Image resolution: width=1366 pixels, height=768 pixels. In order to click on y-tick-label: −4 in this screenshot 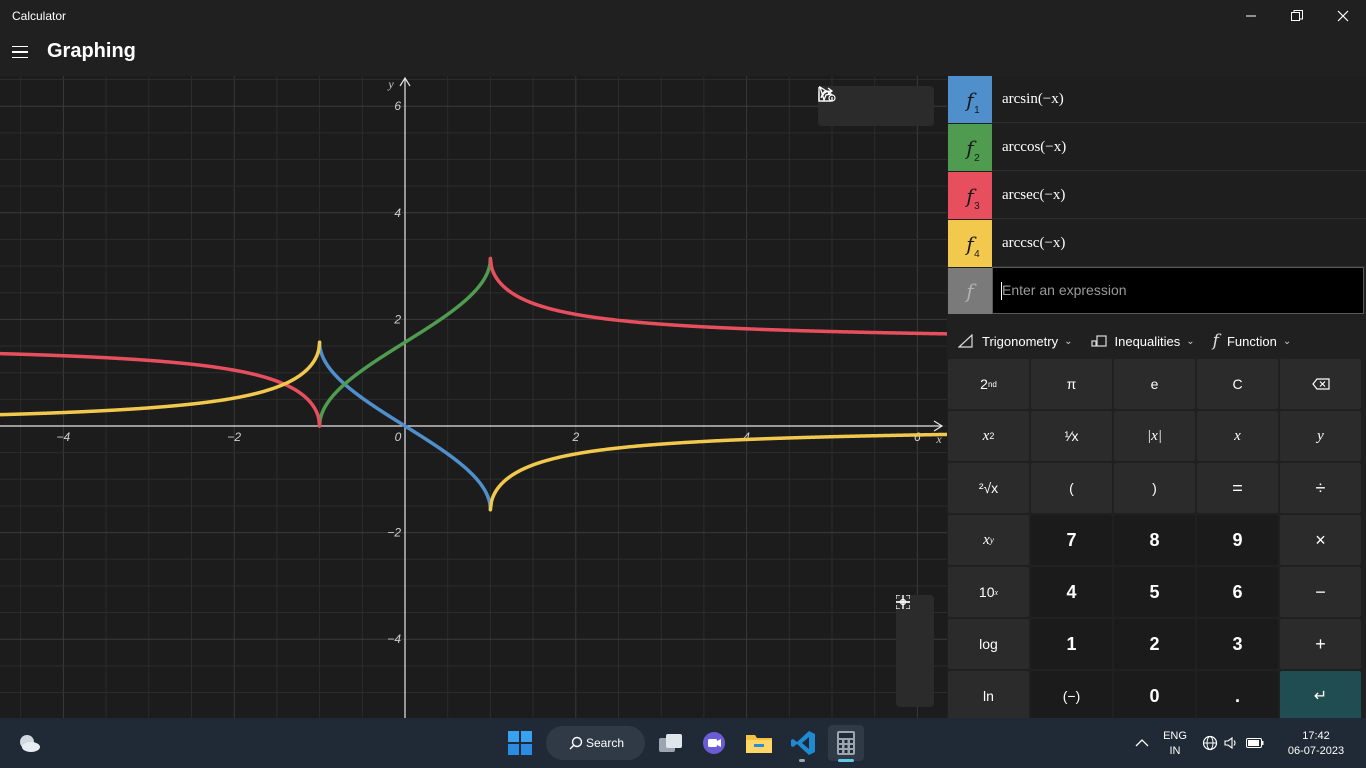, I will do `click(394, 639)`.